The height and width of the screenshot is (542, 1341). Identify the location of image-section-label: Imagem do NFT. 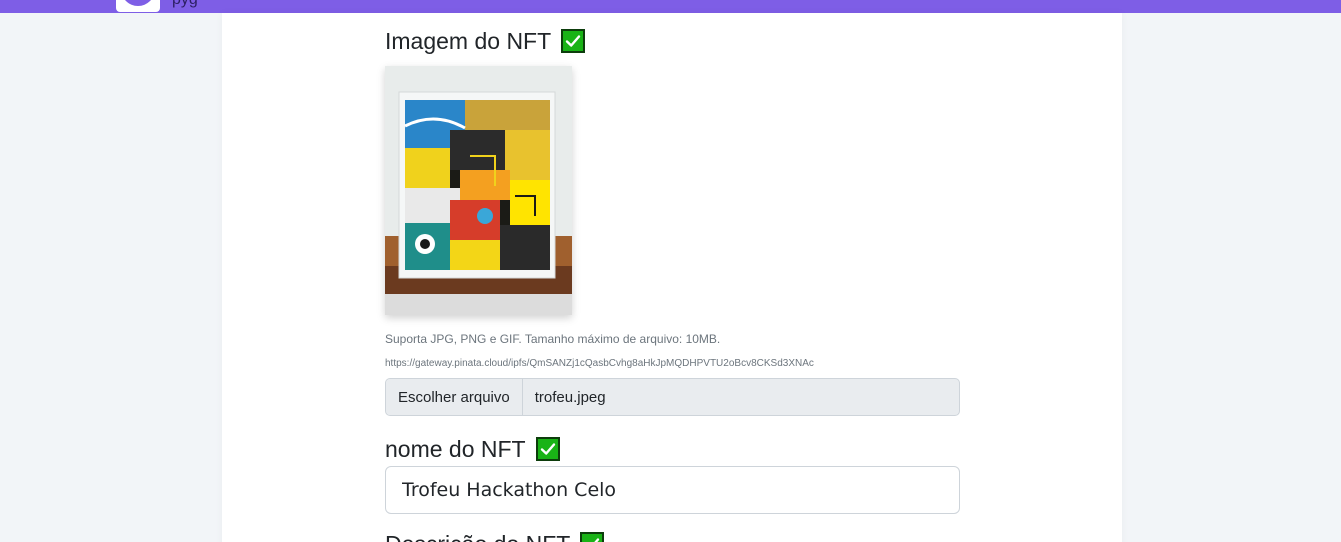
(485, 41).